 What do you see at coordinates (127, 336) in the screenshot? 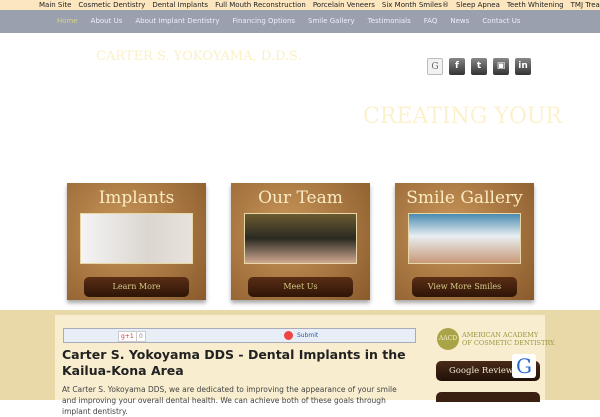
I see `google-plus-button: g+1` at bounding box center [127, 336].